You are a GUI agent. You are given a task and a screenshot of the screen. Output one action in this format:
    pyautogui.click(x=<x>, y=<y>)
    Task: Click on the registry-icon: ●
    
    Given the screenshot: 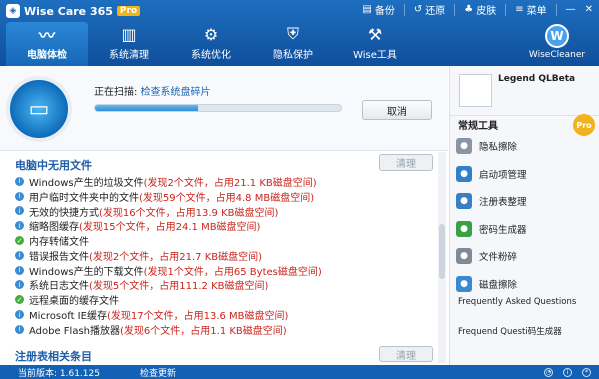 What is the action you would take?
    pyautogui.click(x=464, y=201)
    